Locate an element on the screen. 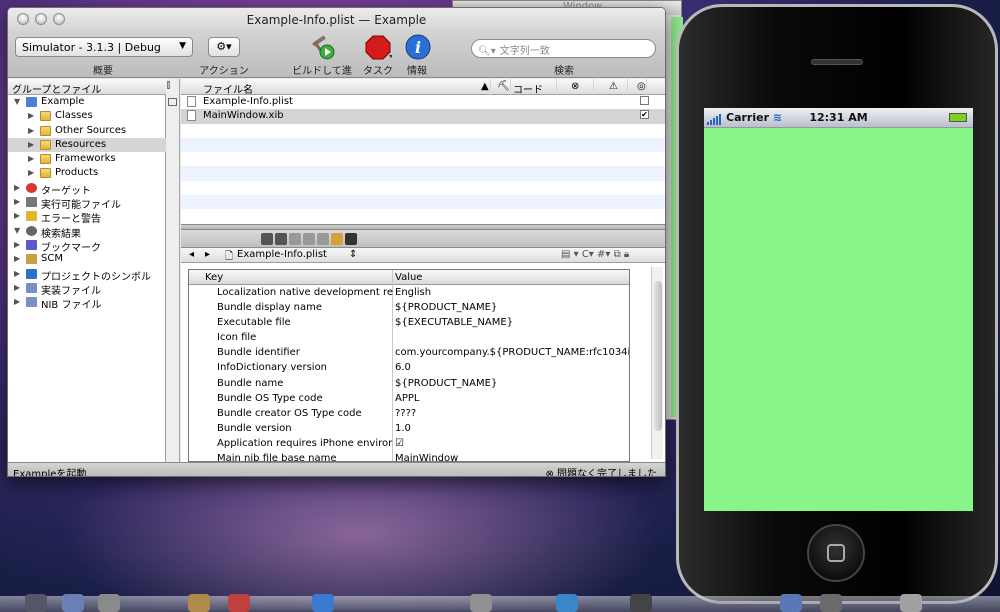  file-list-row: Example-Info.plist is located at coordinates (423, 102).